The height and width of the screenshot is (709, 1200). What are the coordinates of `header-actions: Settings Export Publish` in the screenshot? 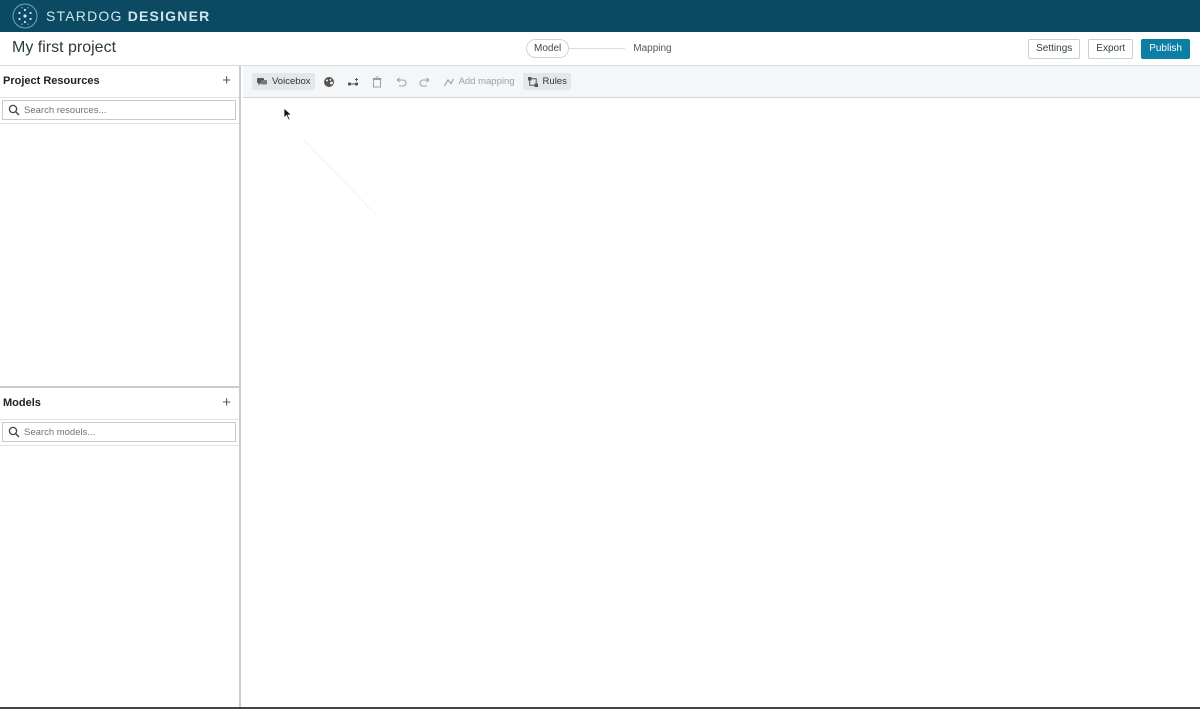 It's located at (1109, 49).